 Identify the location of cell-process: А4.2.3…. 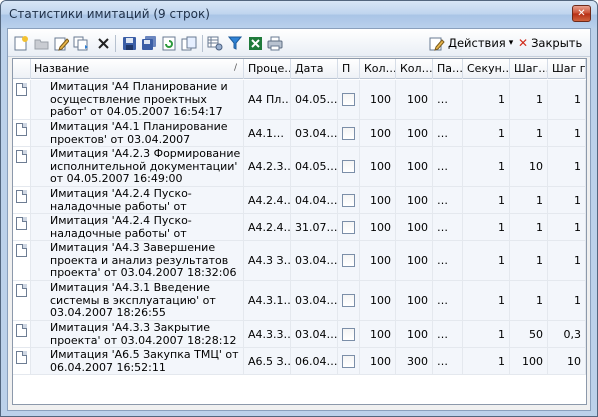
(267, 166).